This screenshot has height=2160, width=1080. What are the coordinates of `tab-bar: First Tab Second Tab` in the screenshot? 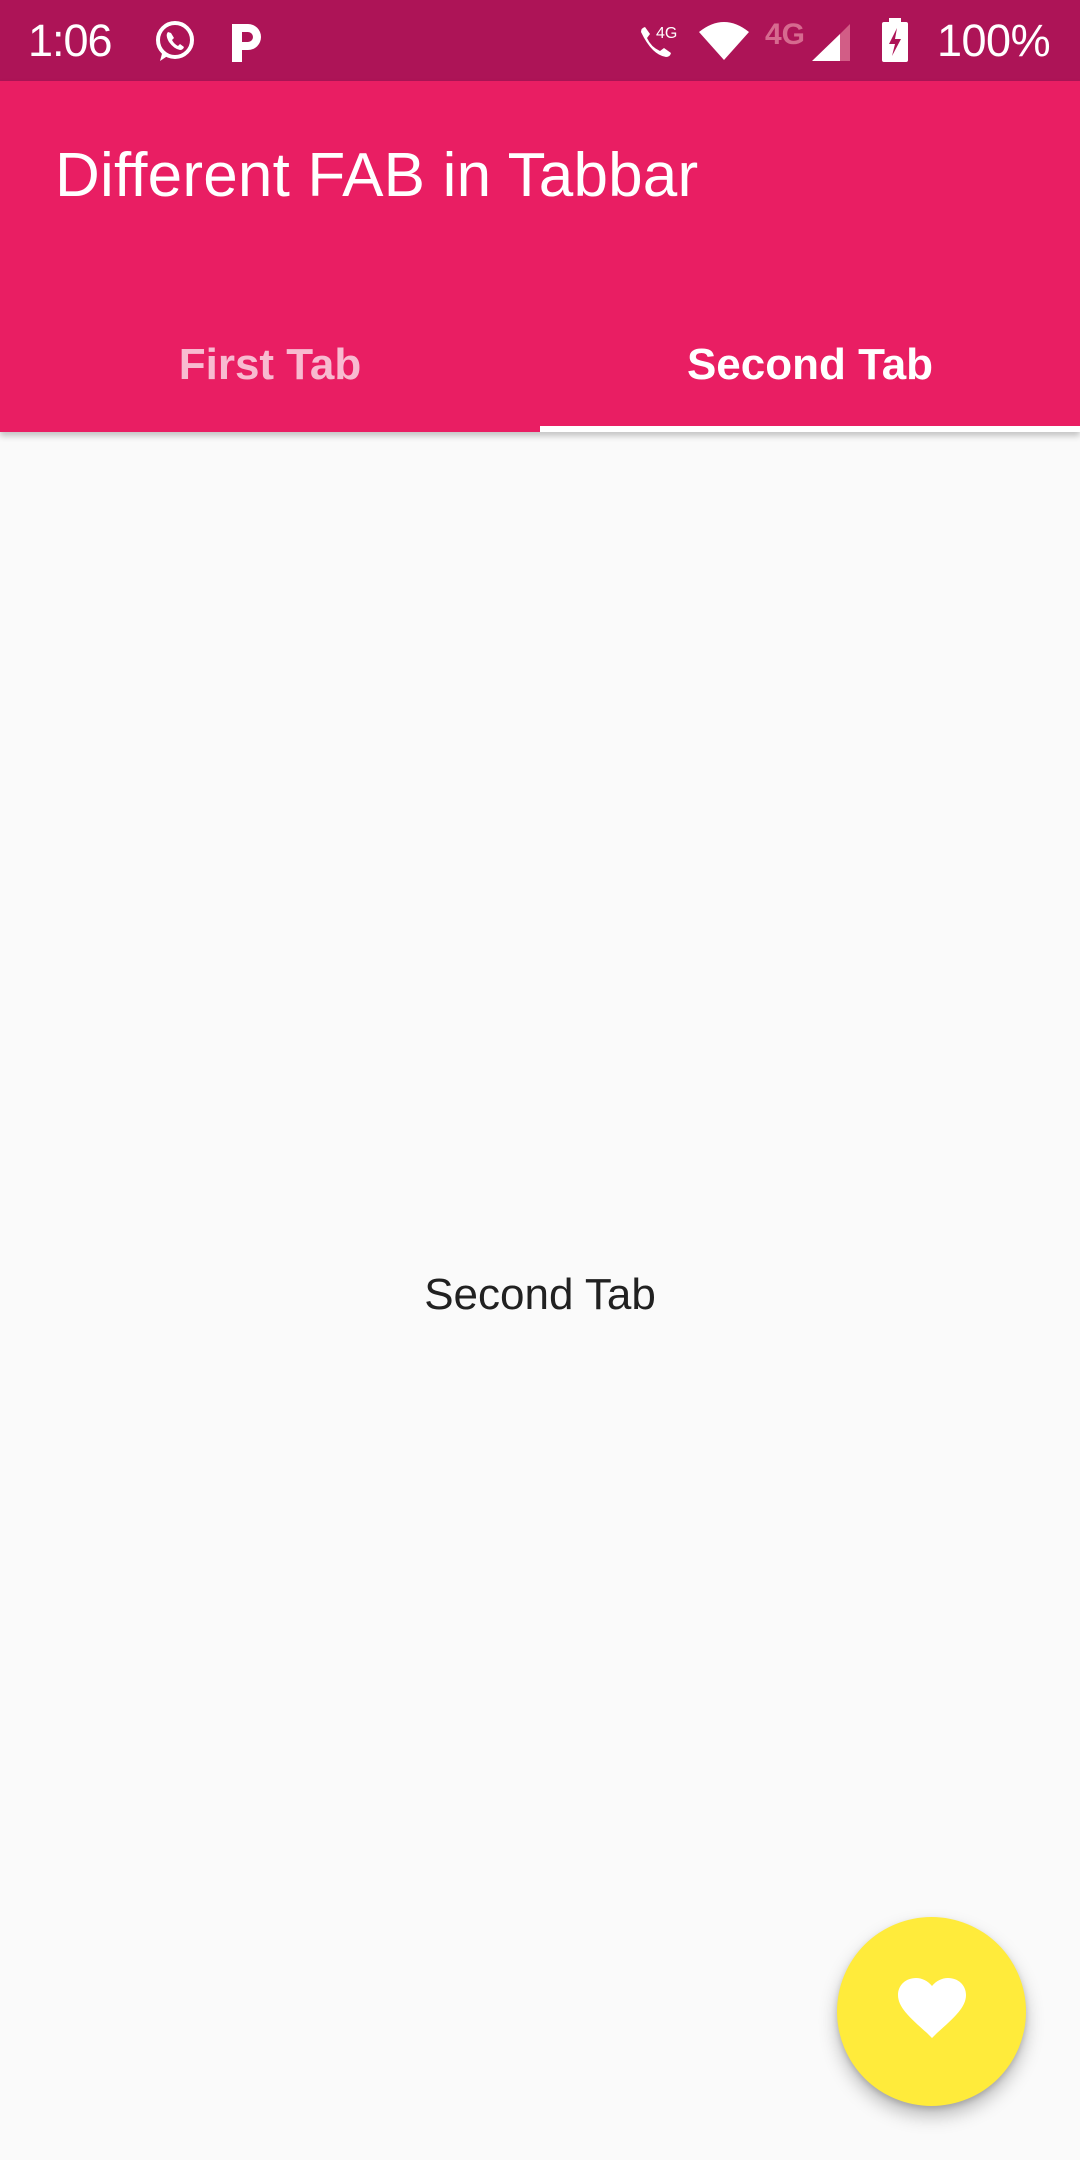 It's located at (540, 364).